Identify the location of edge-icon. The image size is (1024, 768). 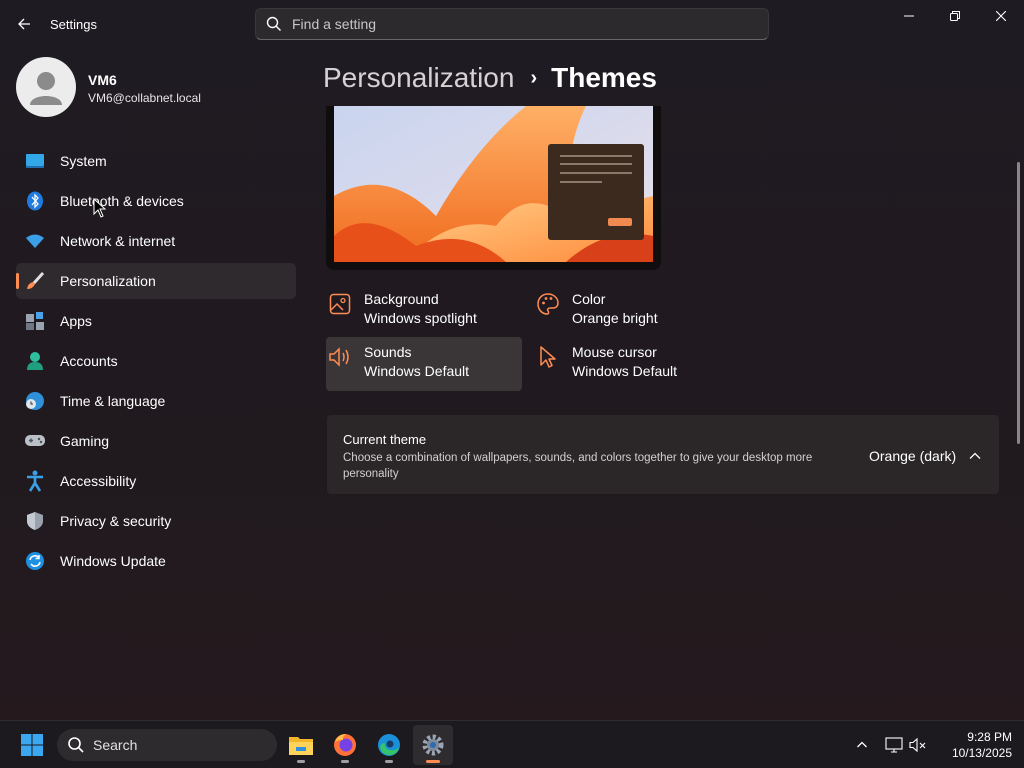
(389, 745).